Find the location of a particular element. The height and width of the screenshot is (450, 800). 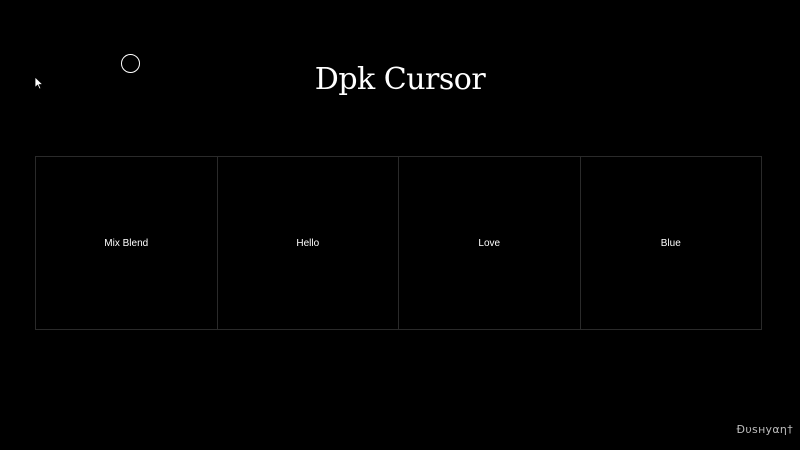

blue-box: Blue is located at coordinates (670, 243).